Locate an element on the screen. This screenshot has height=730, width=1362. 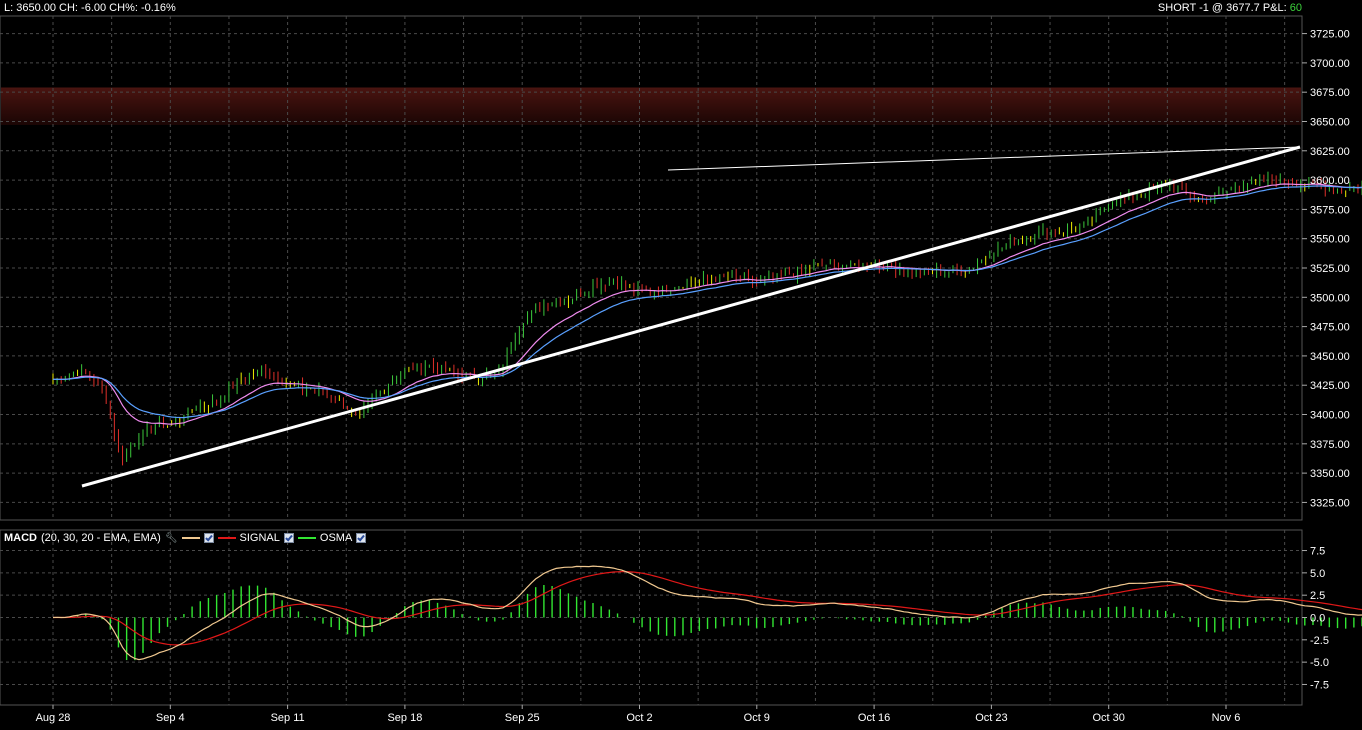
position-summary: SHORT -1 @ 3677.7 P&L: 60 is located at coordinates (1230, 8).